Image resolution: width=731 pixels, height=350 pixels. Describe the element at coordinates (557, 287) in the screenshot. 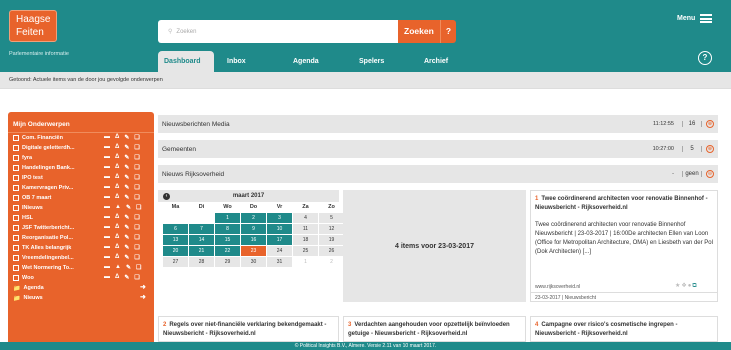

I see `news-card-source: www.rijksoverheid.nl` at that location.